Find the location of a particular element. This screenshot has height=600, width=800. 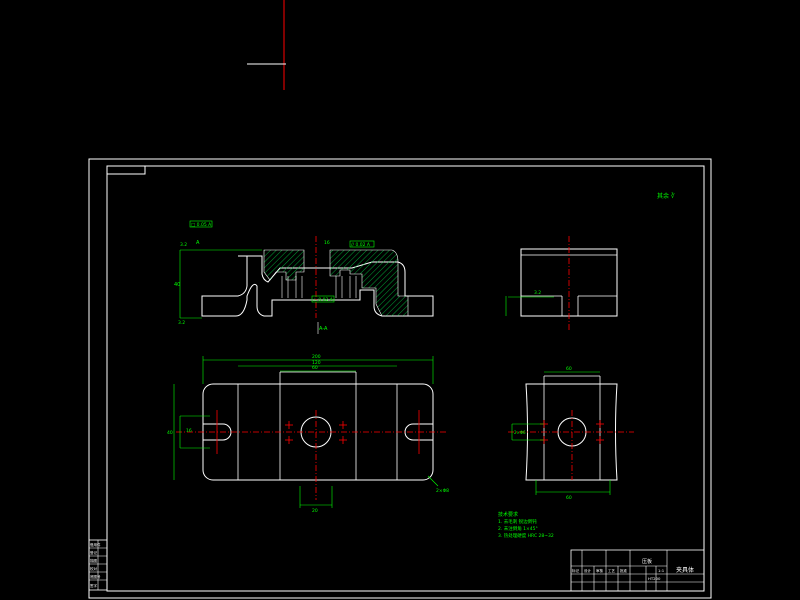

title-name: 压板 is located at coordinates (647, 561).